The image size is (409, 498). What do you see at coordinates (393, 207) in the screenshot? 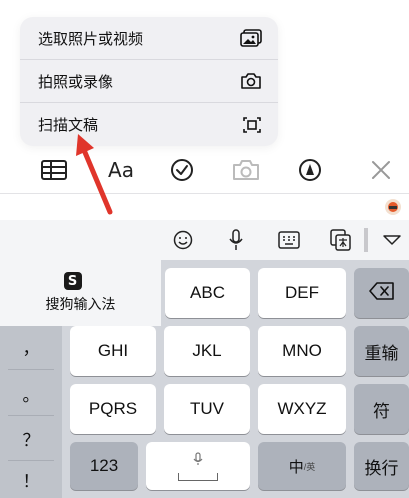
I see `avatar` at bounding box center [393, 207].